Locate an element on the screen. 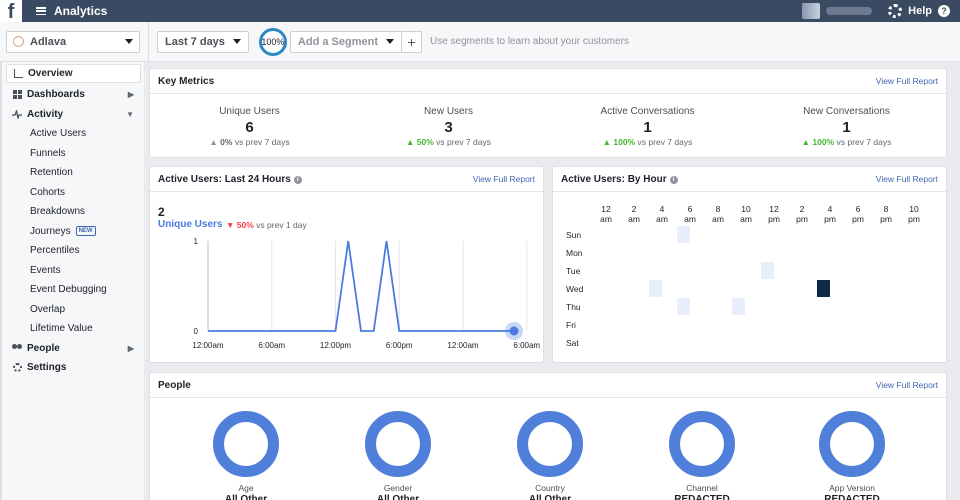 The image size is (960, 500). day-row-label: Thu is located at coordinates (573, 307).